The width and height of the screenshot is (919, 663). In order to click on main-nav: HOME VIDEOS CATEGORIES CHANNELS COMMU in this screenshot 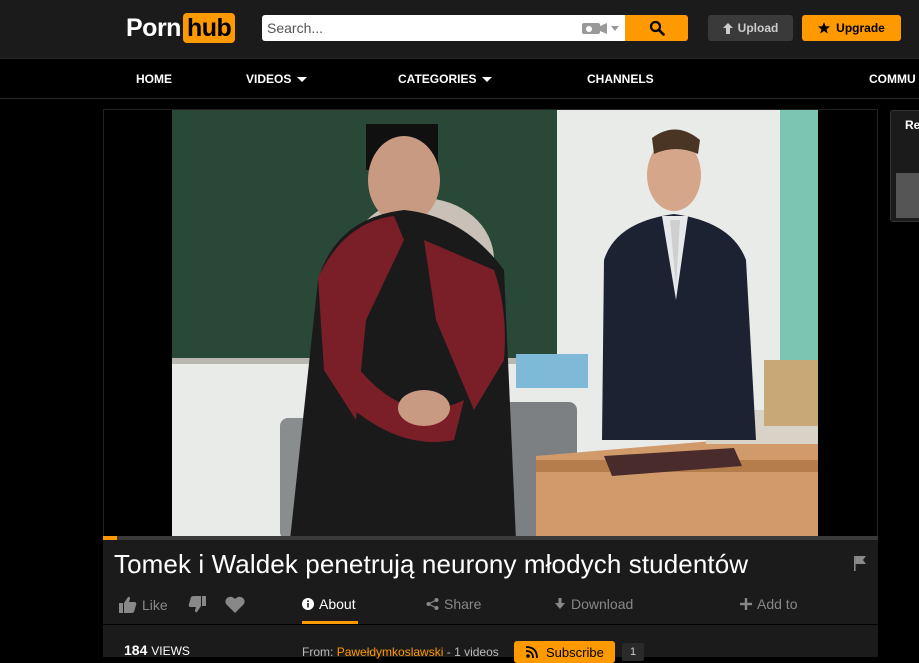, I will do `click(459, 78)`.